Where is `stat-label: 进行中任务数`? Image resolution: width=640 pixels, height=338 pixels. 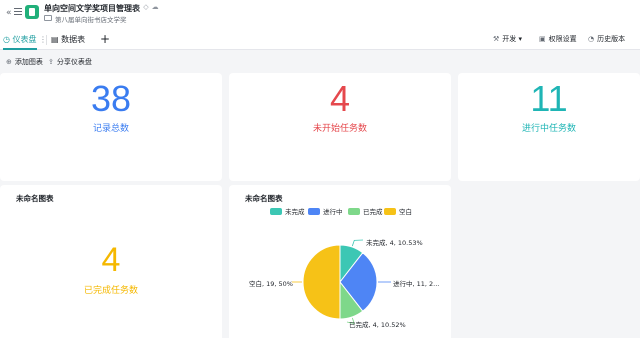
stat-label: 进行中任务数 is located at coordinates (548, 129).